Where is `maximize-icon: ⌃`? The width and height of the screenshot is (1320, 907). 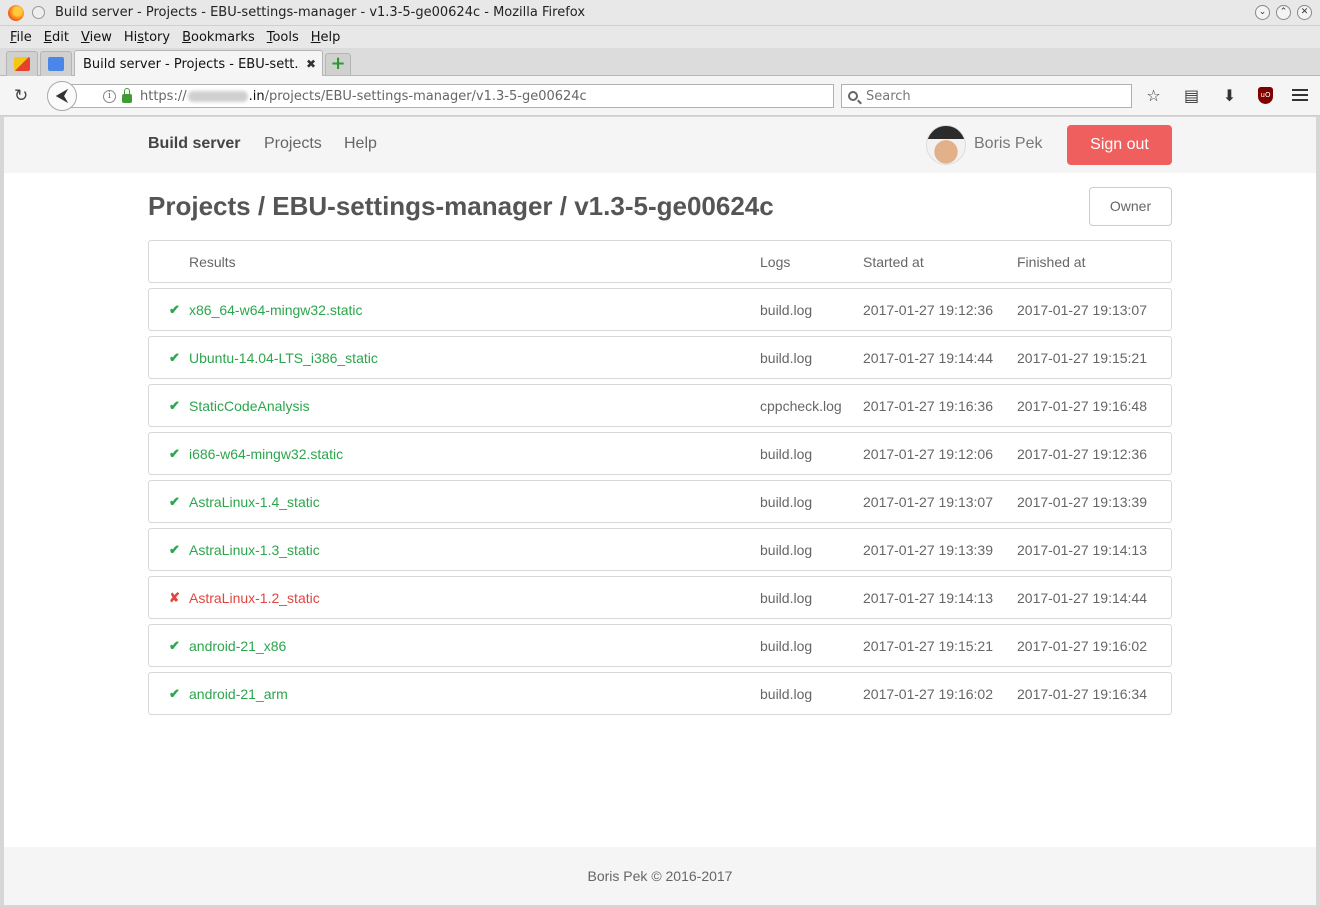
maximize-icon: ⌃ is located at coordinates (1283, 12).